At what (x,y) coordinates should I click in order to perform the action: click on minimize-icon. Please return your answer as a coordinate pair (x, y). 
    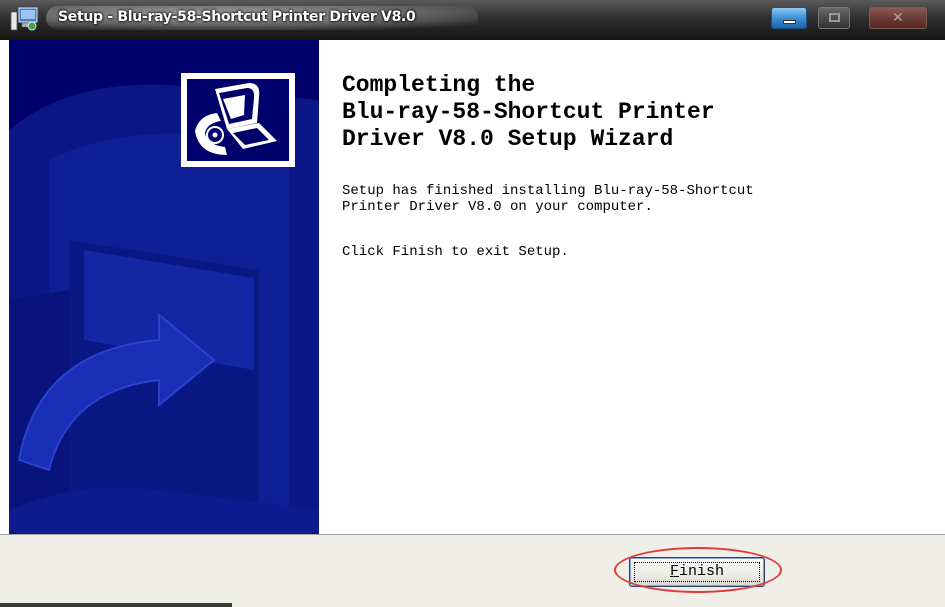
    Looking at the image, I should click on (789, 22).